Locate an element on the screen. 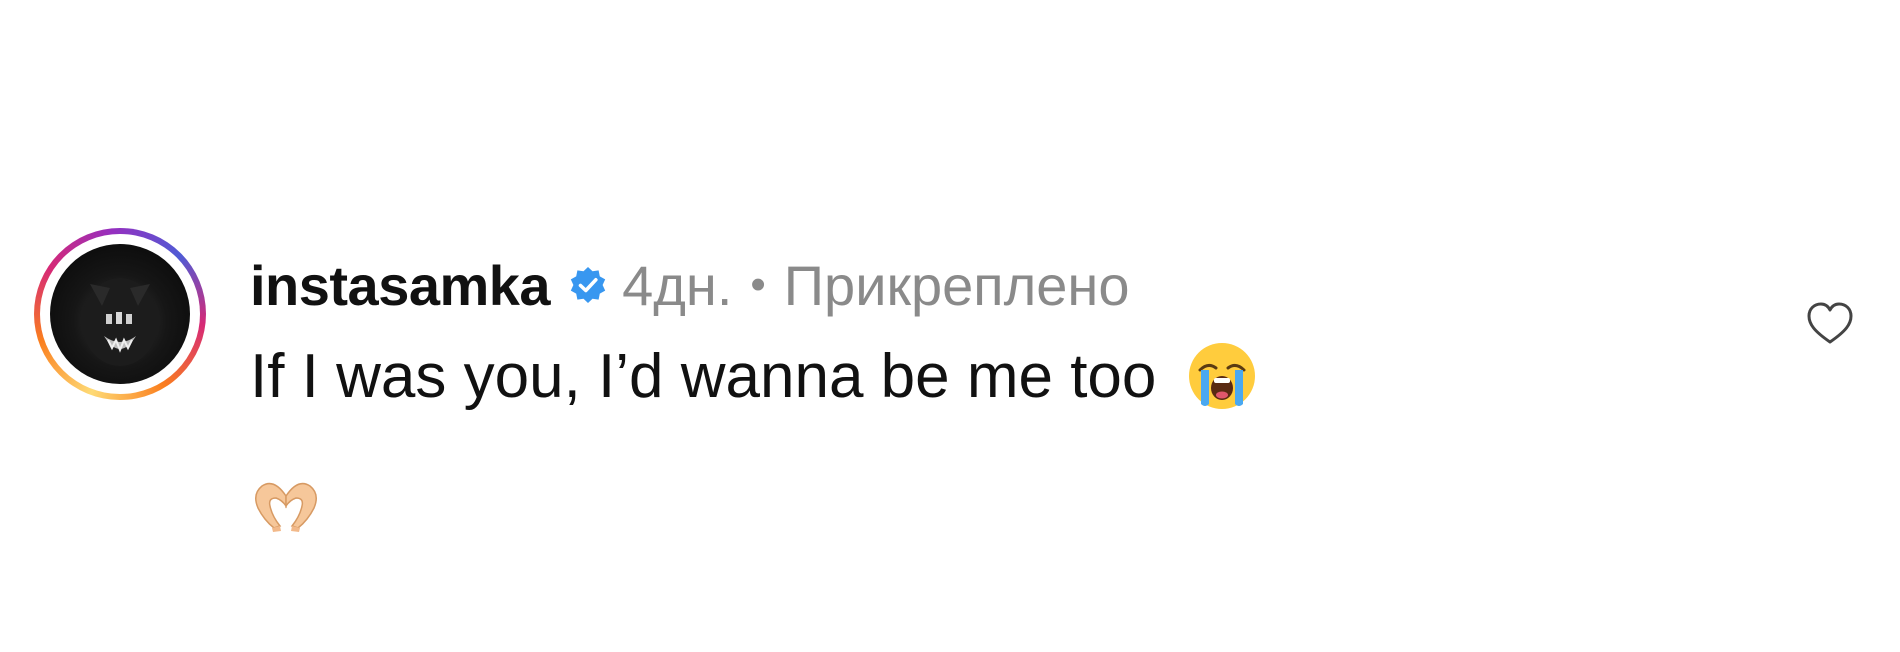 The width and height of the screenshot is (1900, 652). avatar is located at coordinates (120, 314).